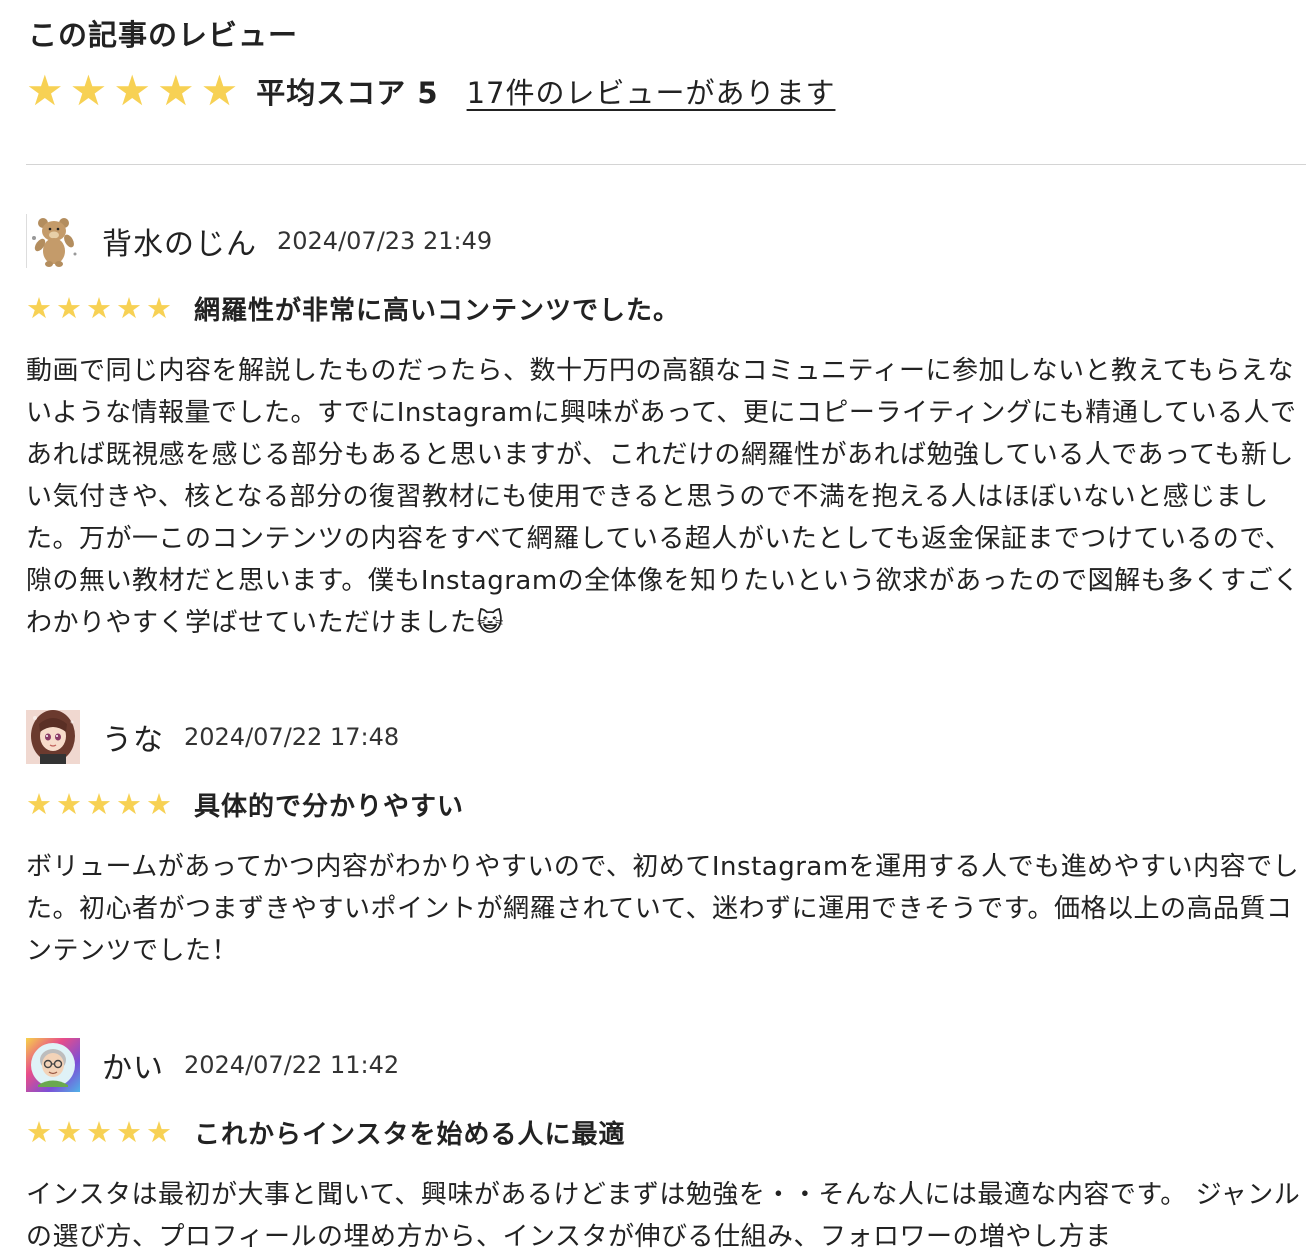  What do you see at coordinates (53, 737) in the screenshot?
I see `anime-girl-avatar-icon` at bounding box center [53, 737].